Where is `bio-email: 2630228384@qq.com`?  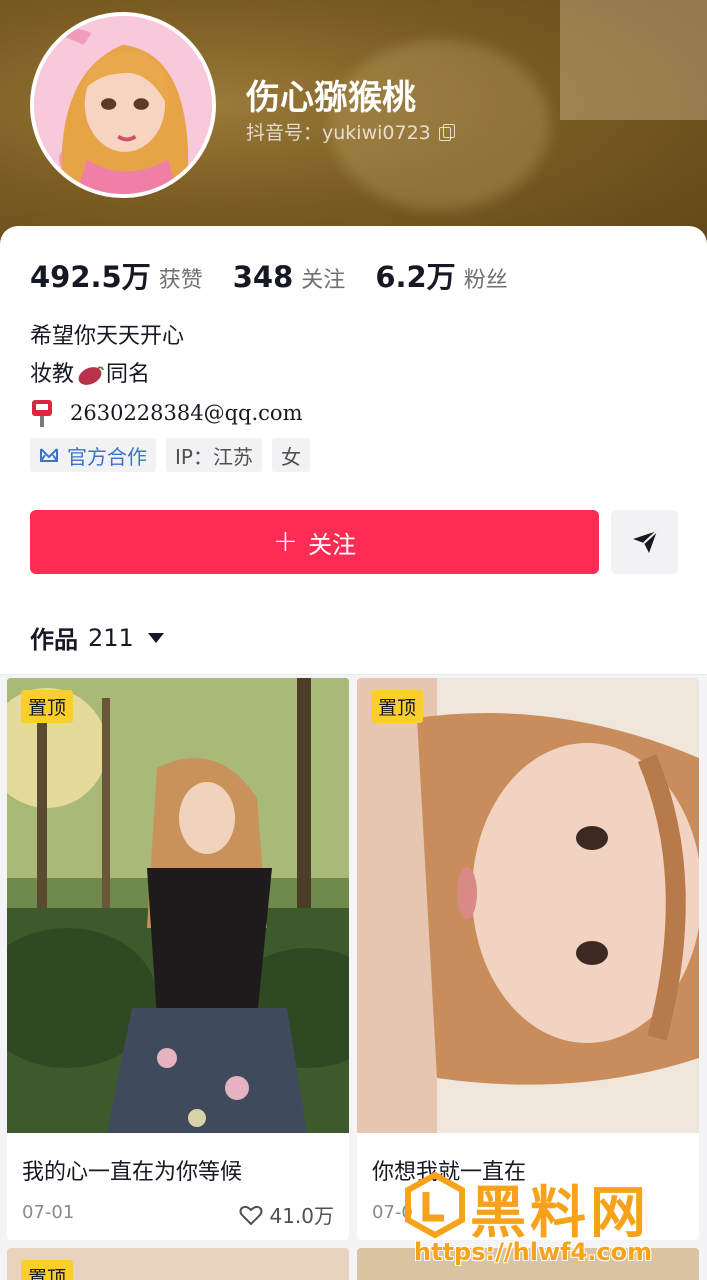 bio-email: 2630228384@qq.com is located at coordinates (186, 413).